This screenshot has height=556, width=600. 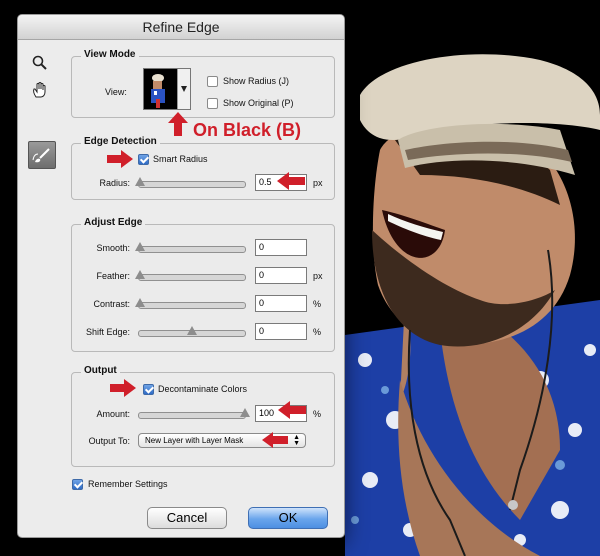 What do you see at coordinates (140, 246) in the screenshot?
I see `smooth-slider-thumb` at bounding box center [140, 246].